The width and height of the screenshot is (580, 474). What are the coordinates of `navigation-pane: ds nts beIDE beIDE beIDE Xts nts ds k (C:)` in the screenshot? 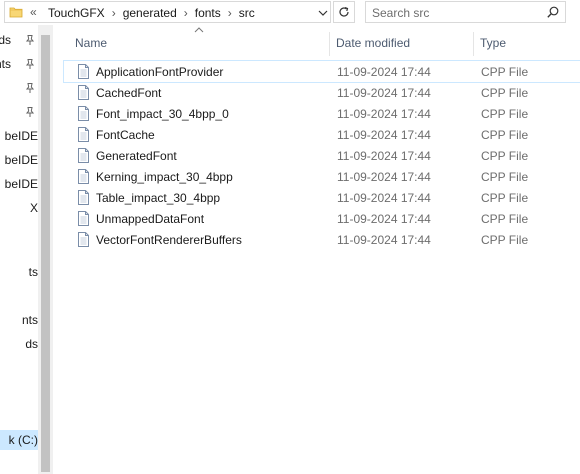 It's located at (19, 249).